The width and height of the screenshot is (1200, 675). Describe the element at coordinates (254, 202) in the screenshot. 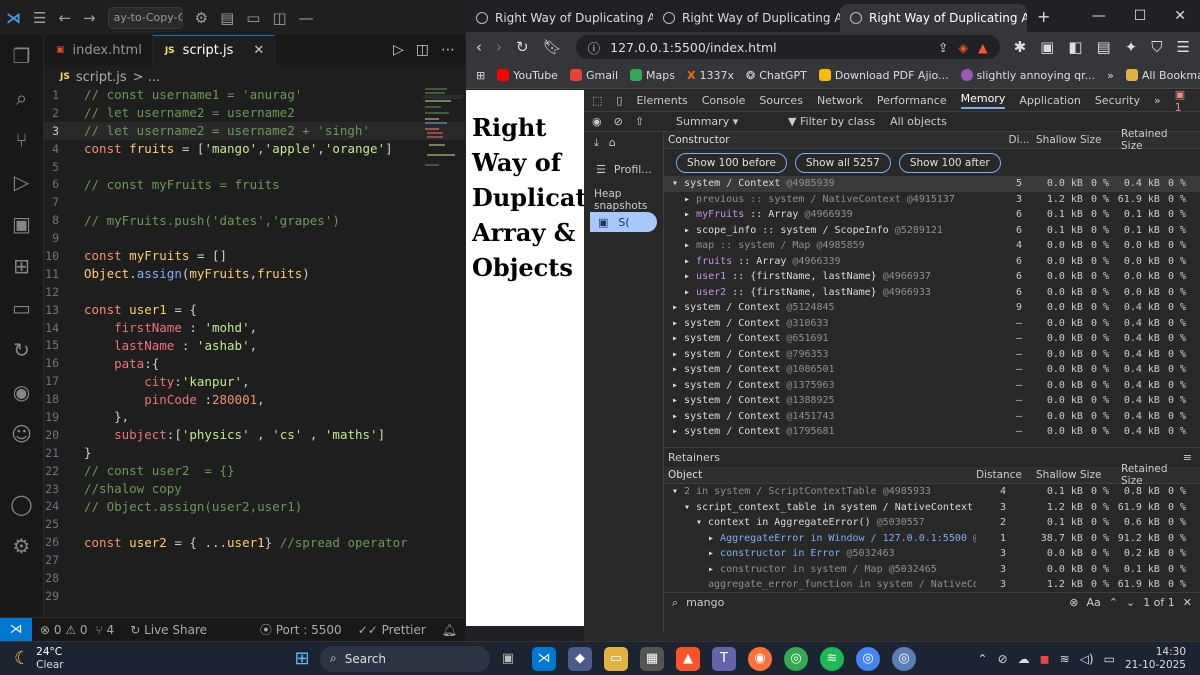

I see `code-line: 7` at that location.